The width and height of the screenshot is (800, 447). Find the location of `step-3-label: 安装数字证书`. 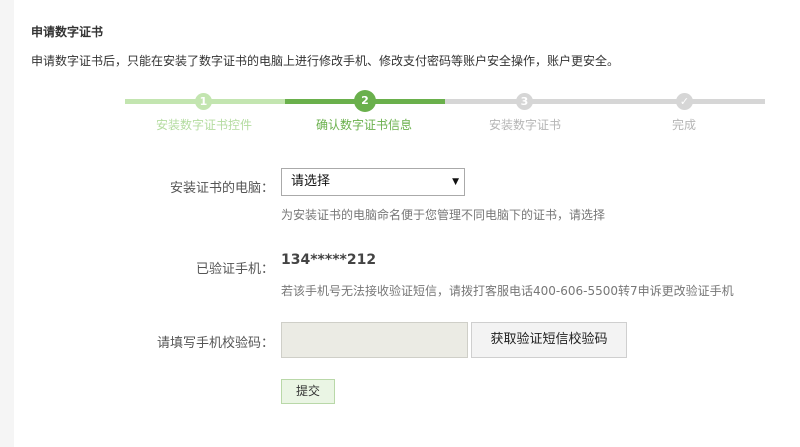

step-3-label: 安装数字证书 is located at coordinates (524, 125).